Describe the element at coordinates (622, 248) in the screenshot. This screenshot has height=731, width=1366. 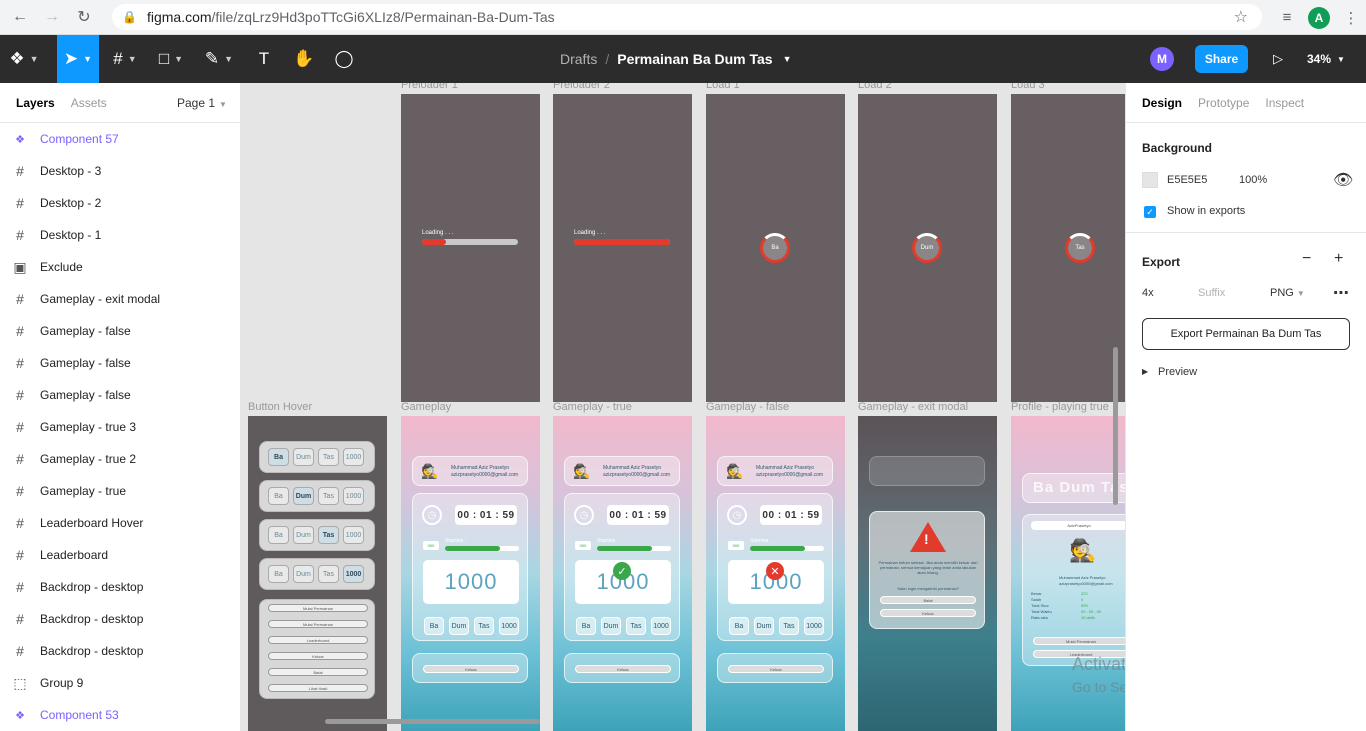
I see `frame-preloader-2: Loading . . .` at that location.